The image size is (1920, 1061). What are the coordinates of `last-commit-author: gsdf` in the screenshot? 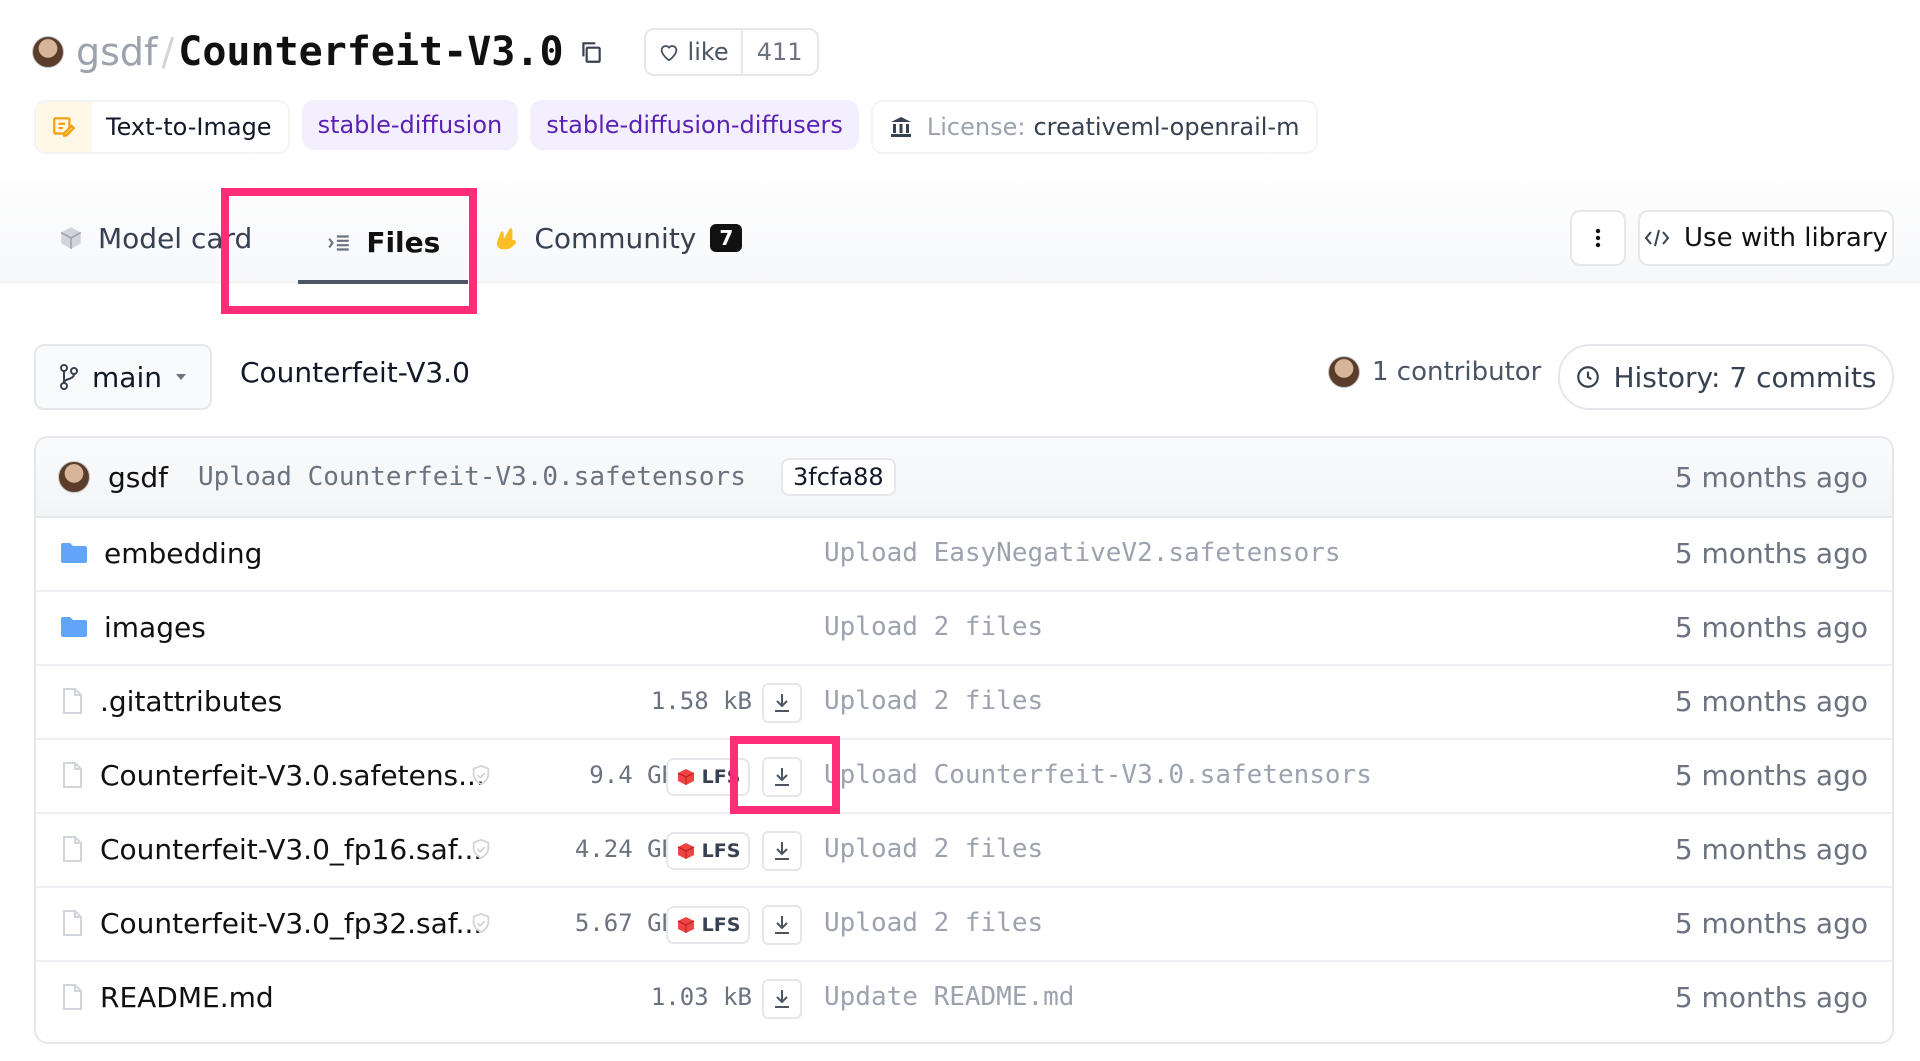 It's located at (113, 477).